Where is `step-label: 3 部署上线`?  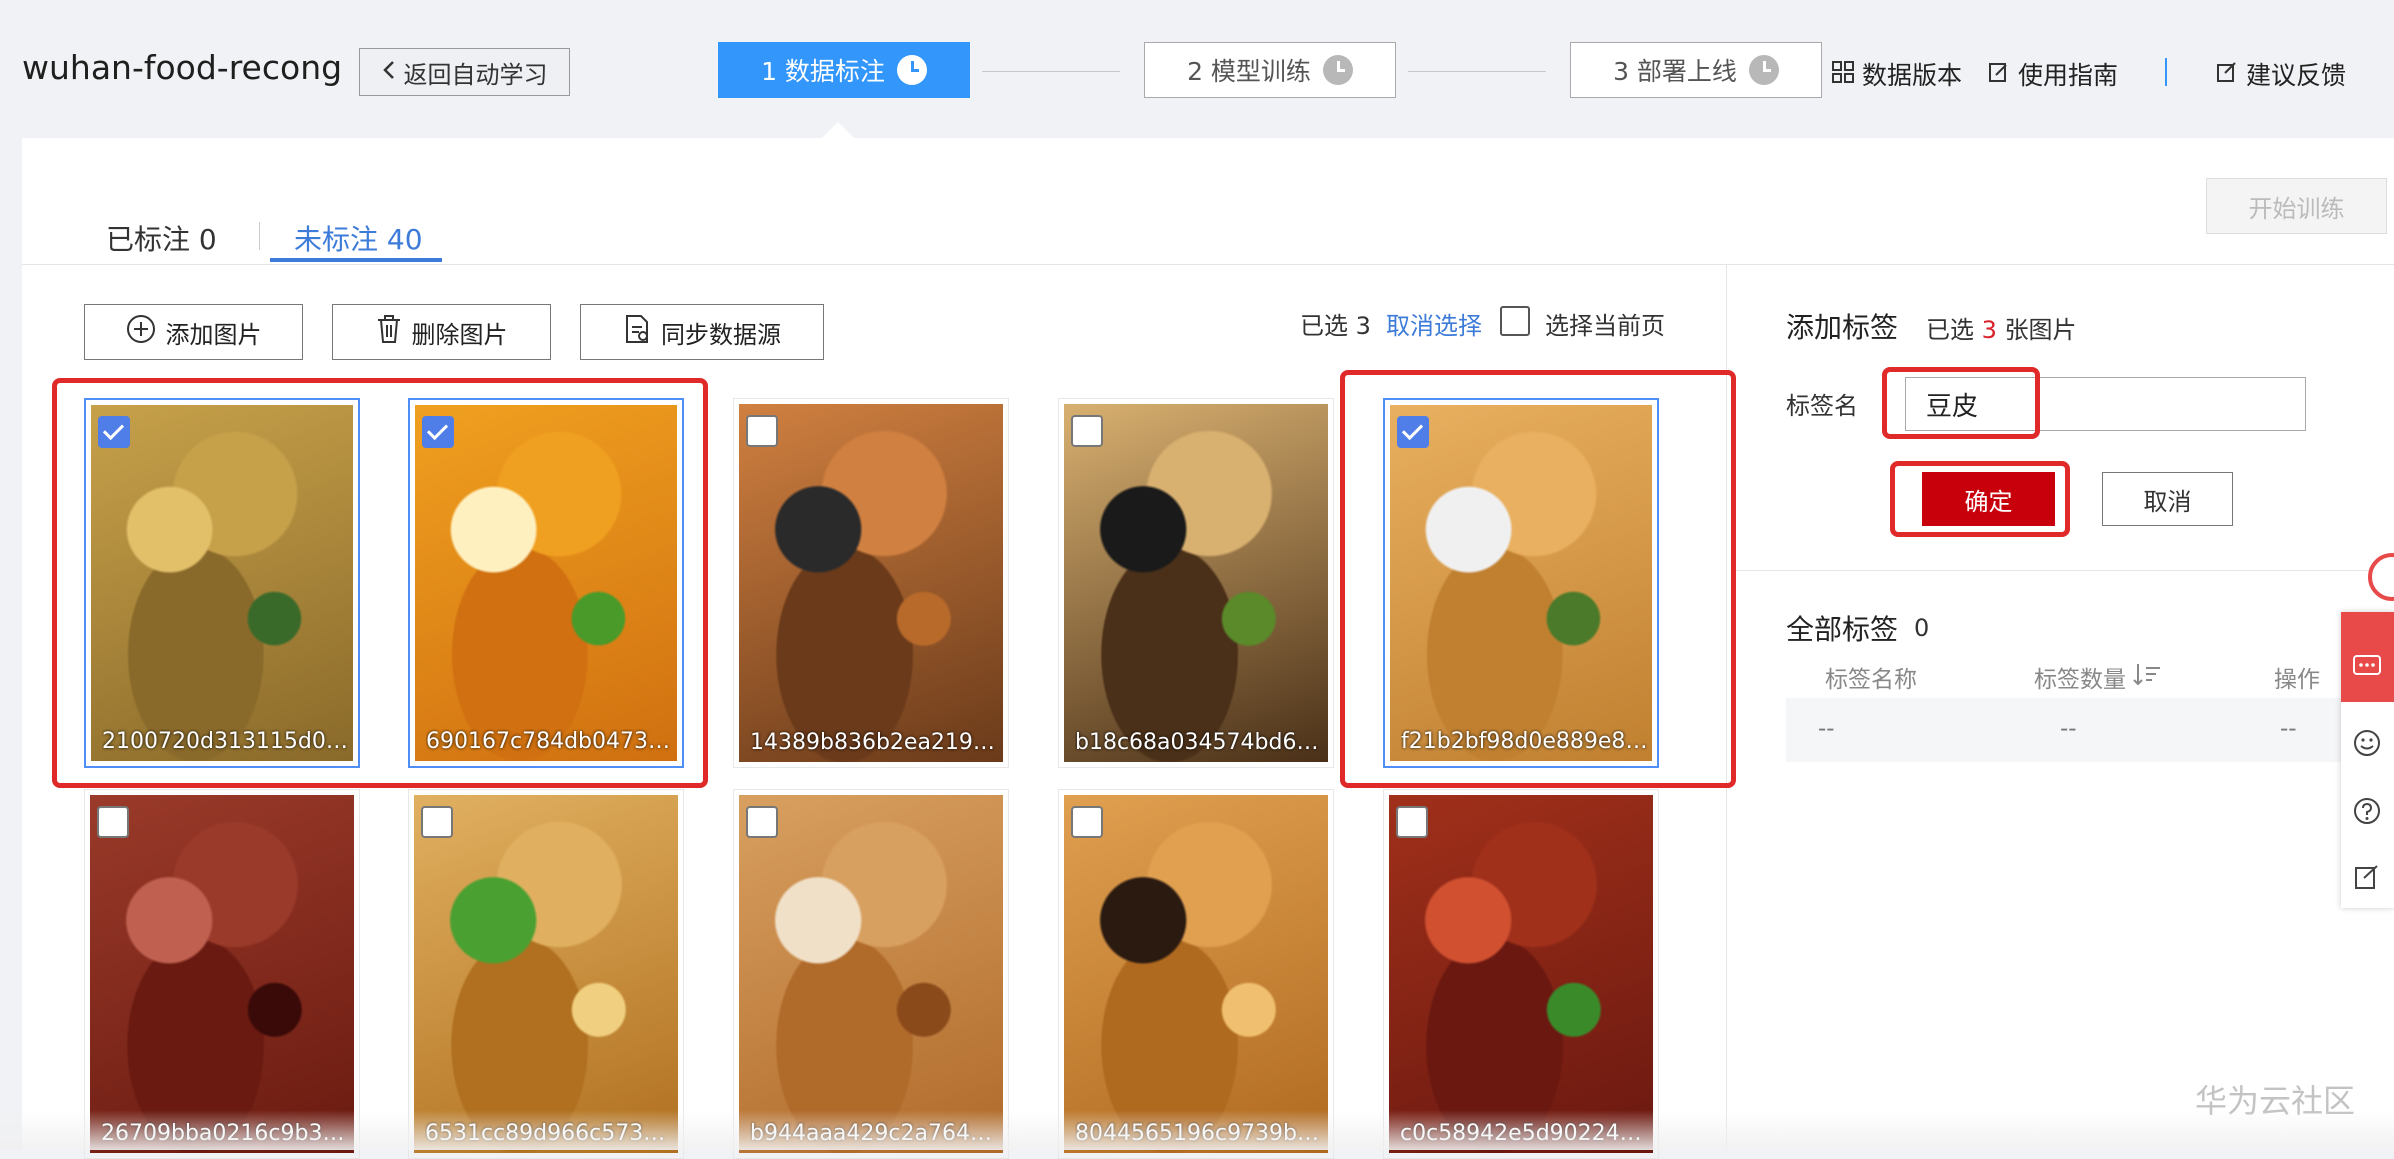 step-label: 3 部署上线 is located at coordinates (1675, 71).